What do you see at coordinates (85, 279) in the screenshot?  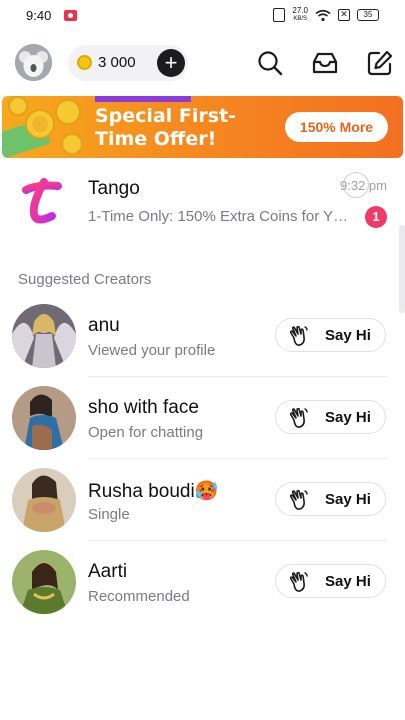 I see `section-title: Suggested Creators` at bounding box center [85, 279].